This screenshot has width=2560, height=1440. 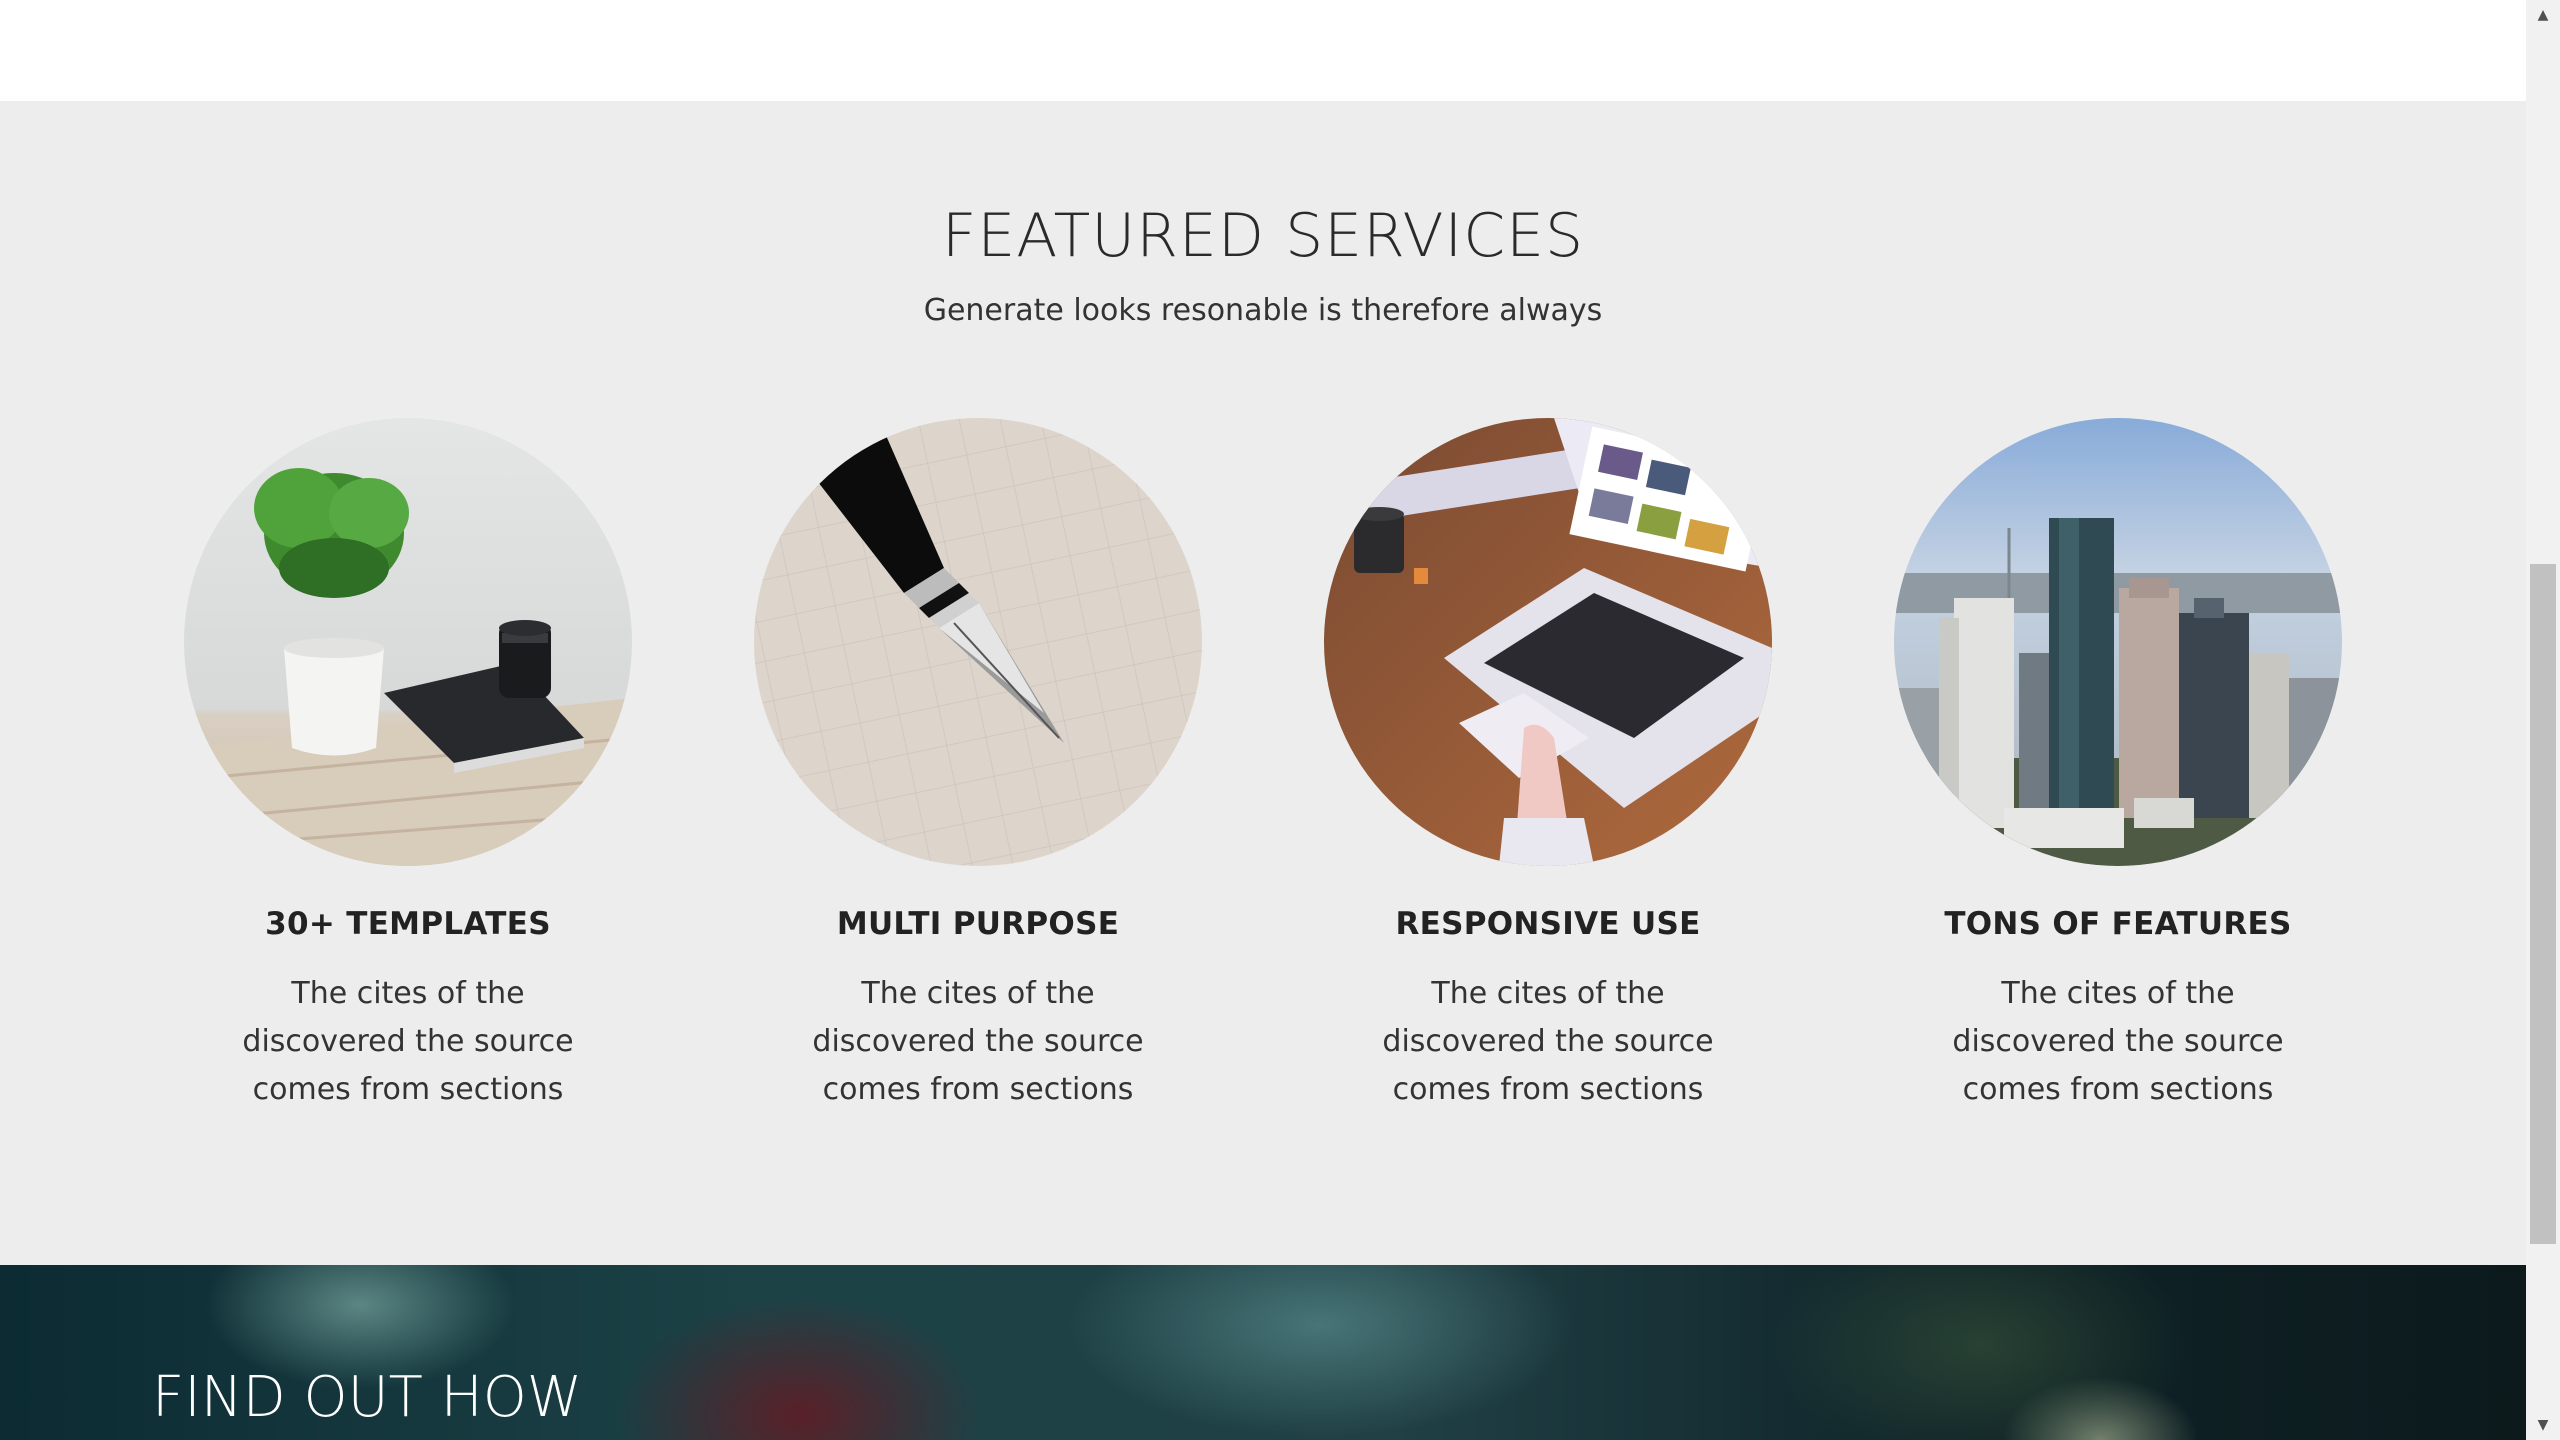 What do you see at coordinates (1548, 924) in the screenshot?
I see `card-title: RESPONSIVE USE` at bounding box center [1548, 924].